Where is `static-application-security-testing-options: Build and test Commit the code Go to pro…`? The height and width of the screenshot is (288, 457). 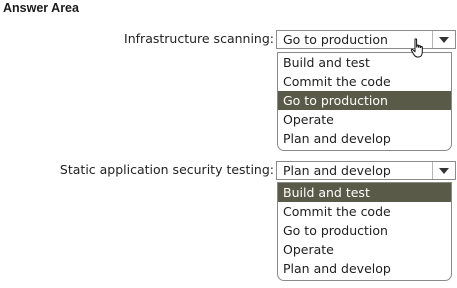 static-application-security-testing-options: Build and test Commit the code Go to pro… is located at coordinates (364, 231).